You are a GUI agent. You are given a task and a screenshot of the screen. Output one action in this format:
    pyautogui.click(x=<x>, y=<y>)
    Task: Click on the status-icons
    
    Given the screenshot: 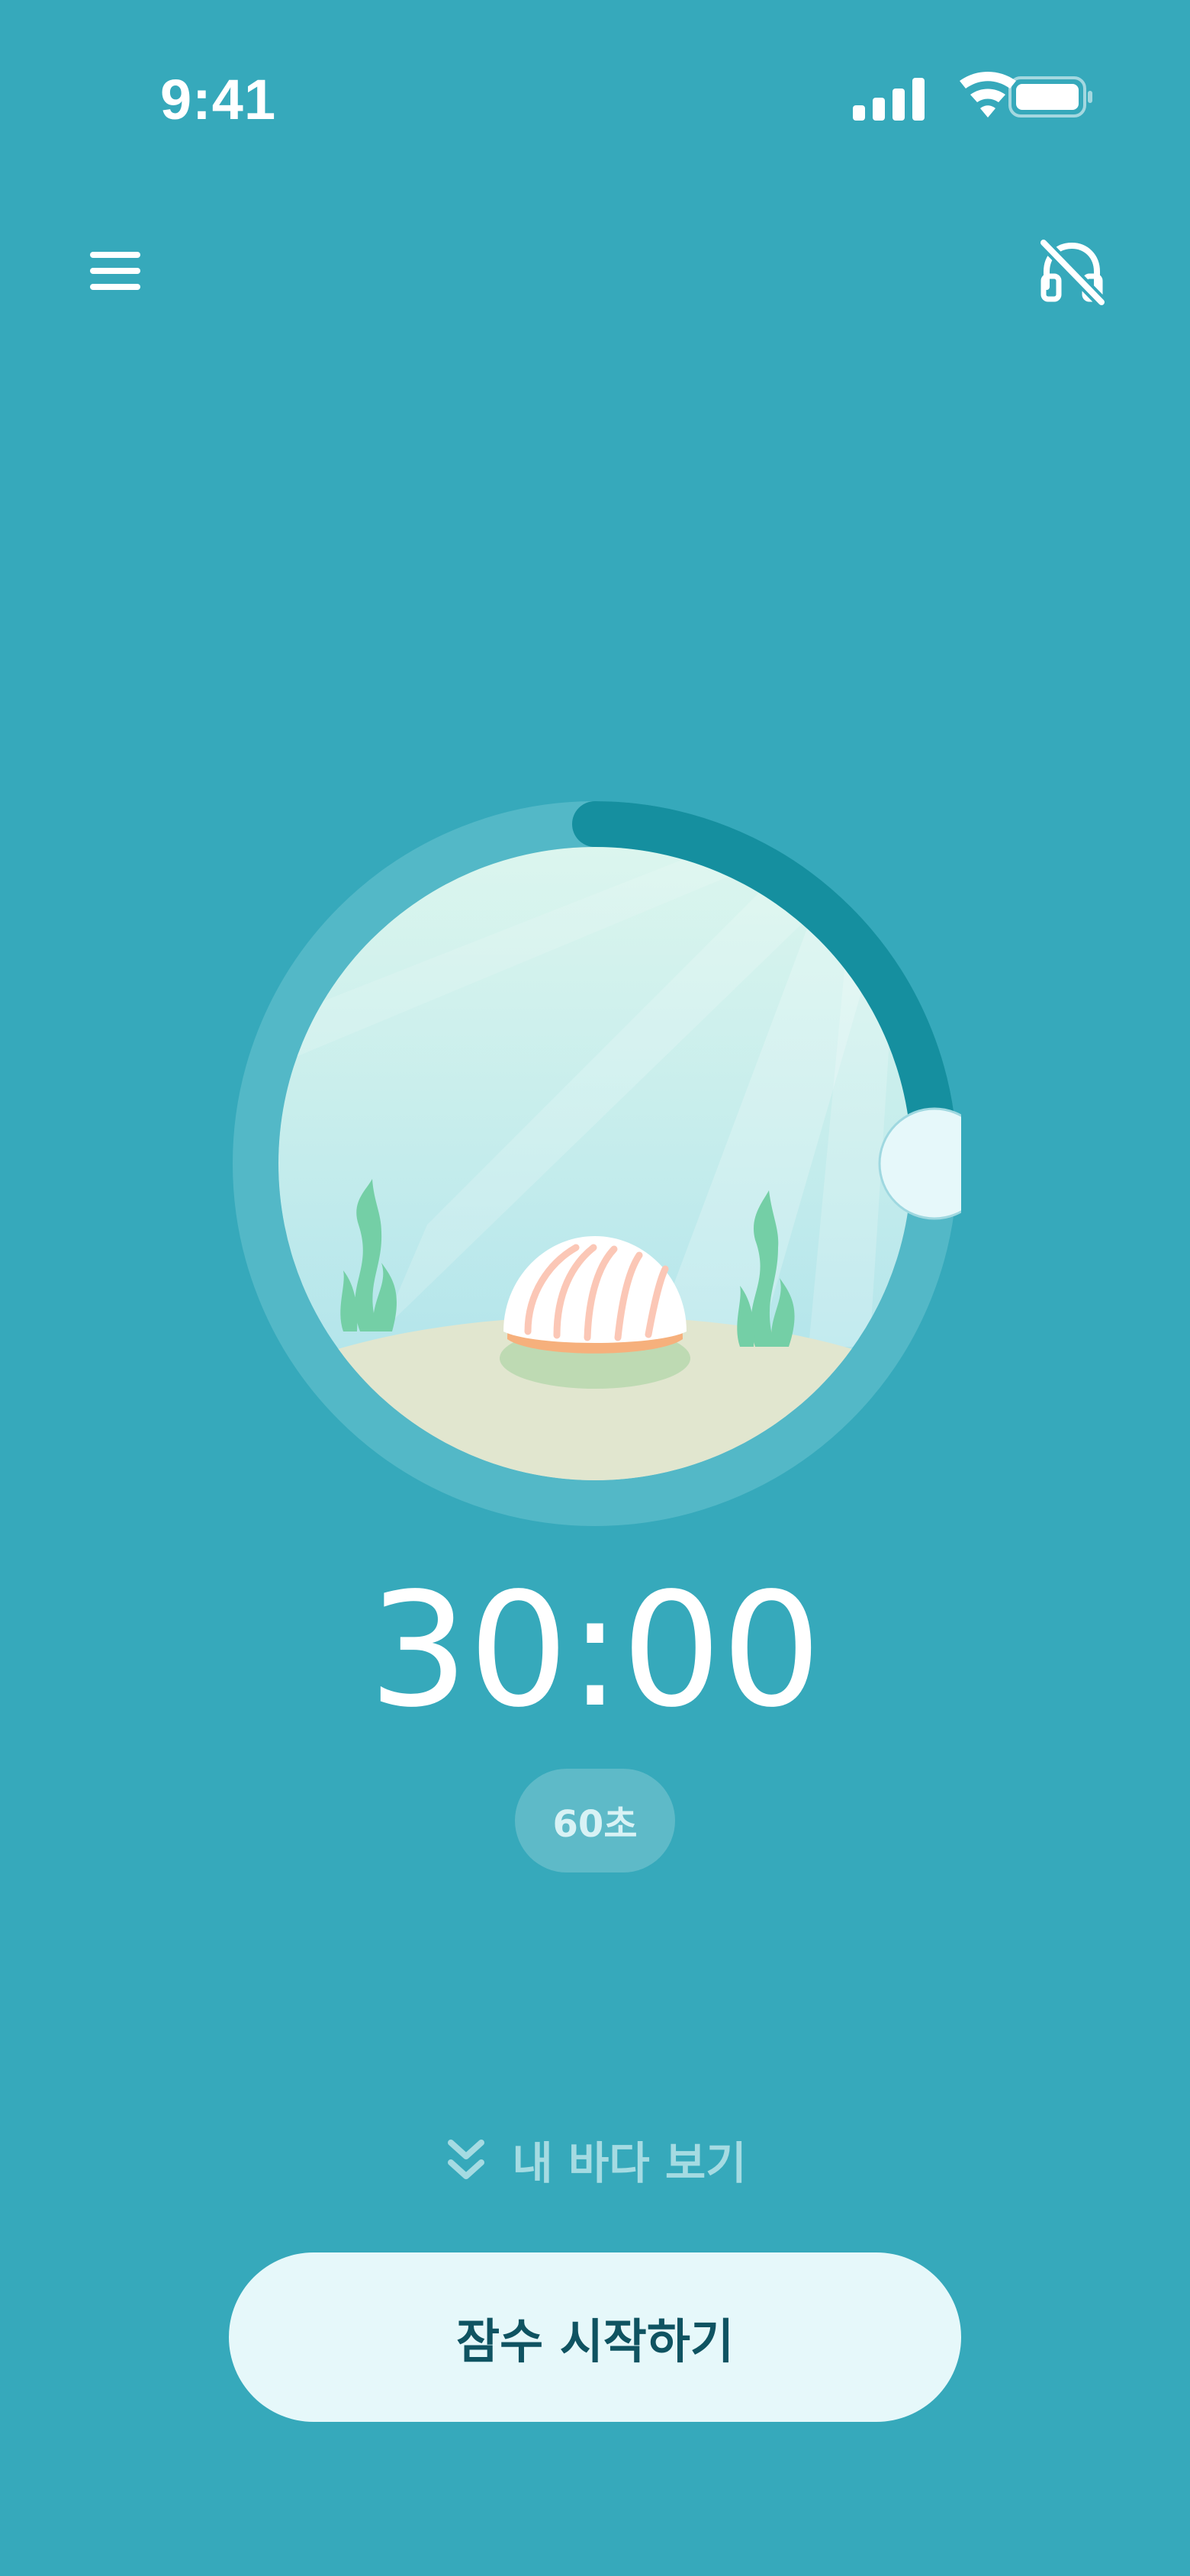 What is the action you would take?
    pyautogui.click(x=972, y=97)
    